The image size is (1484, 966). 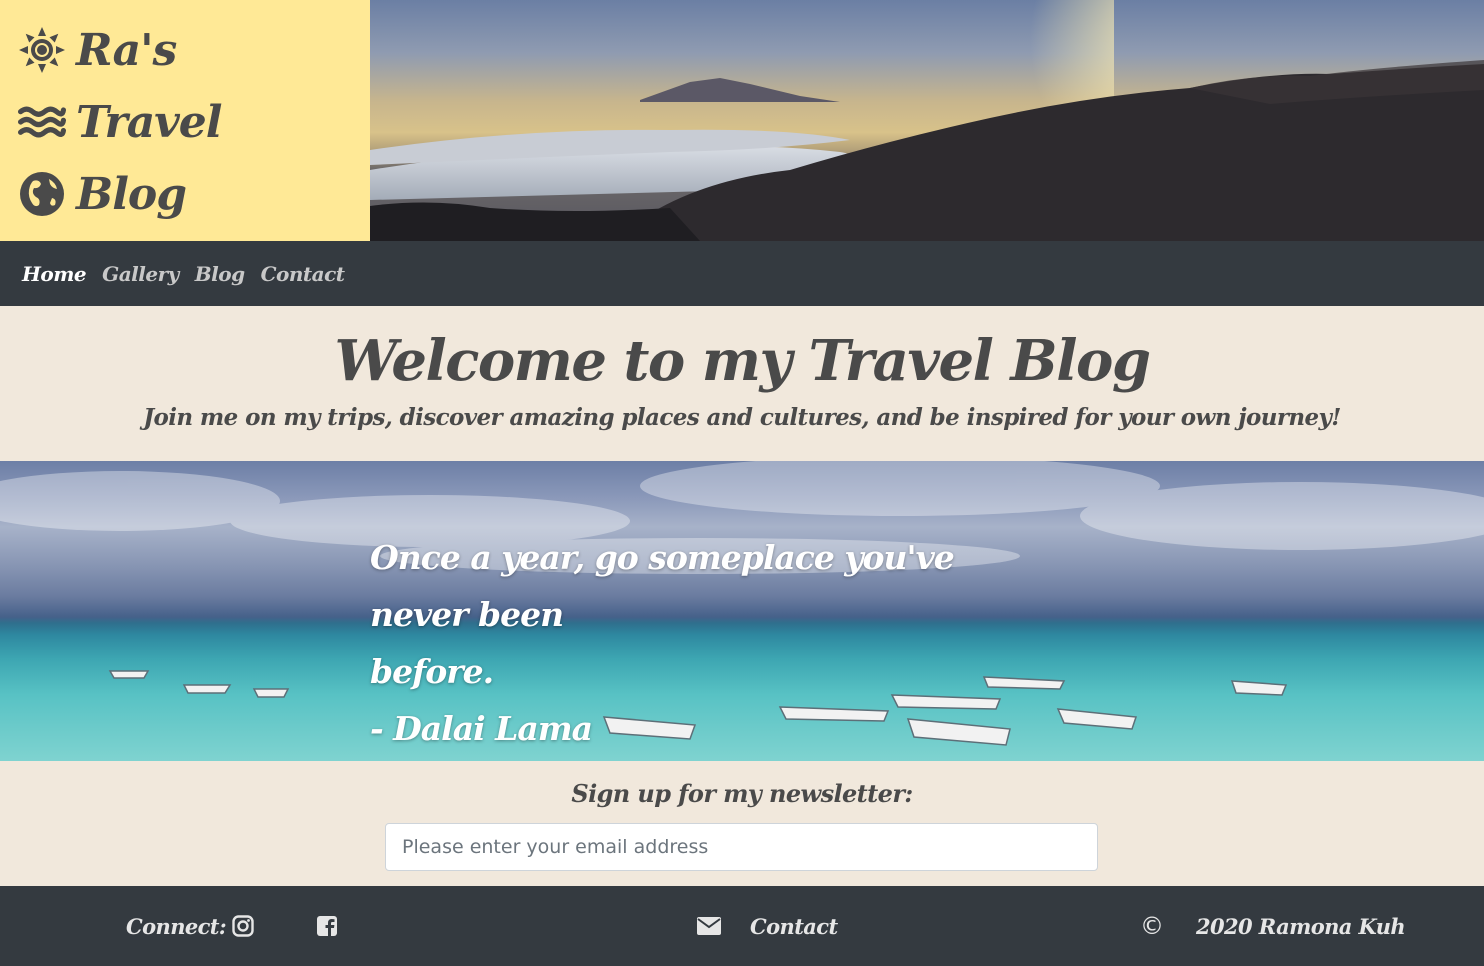 I want to click on globe-icon, so click(x=42, y=194).